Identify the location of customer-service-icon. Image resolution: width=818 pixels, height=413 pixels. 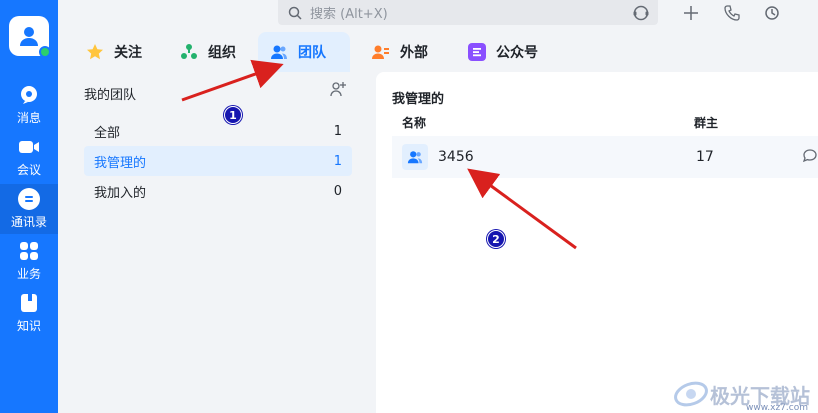
(641, 13).